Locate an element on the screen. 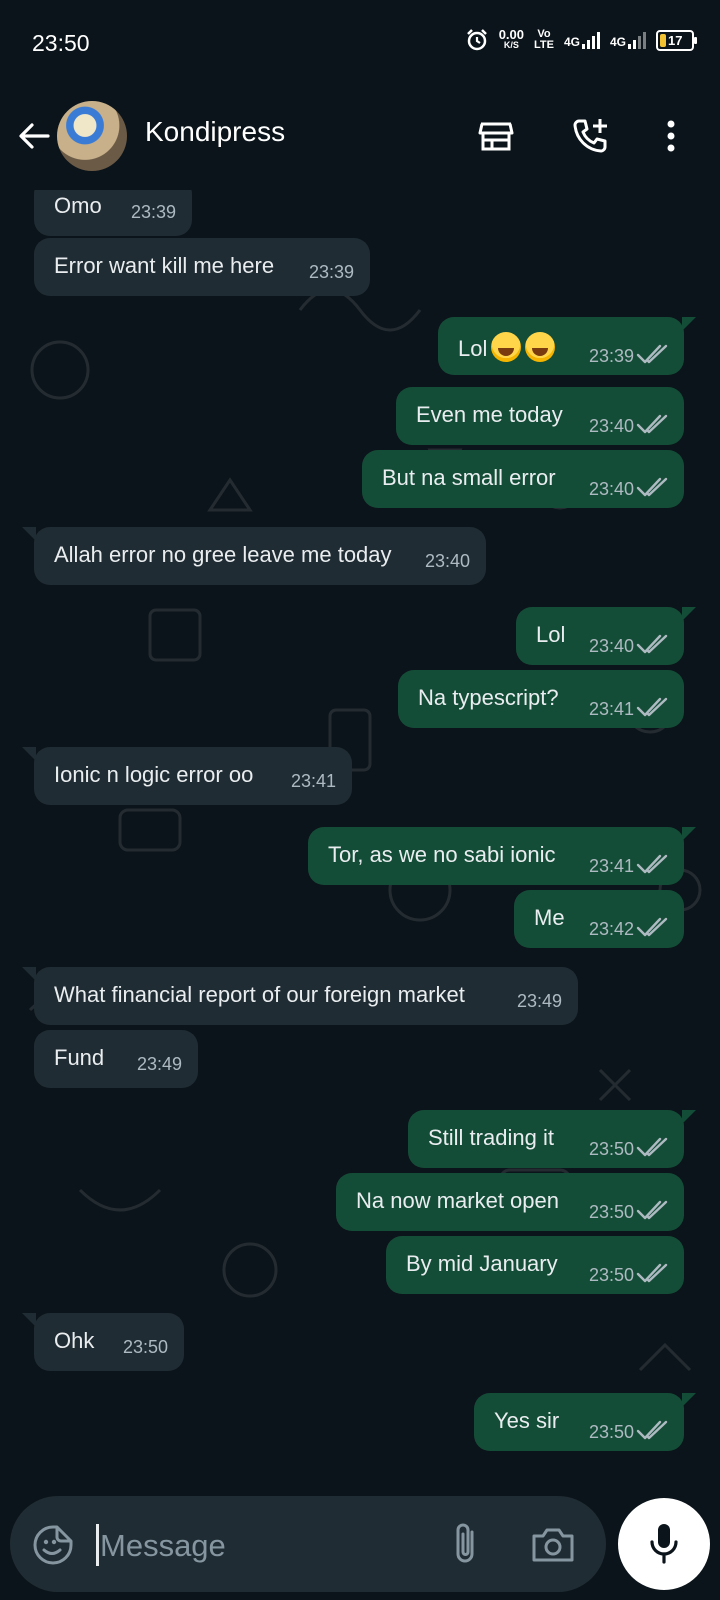  outgoing-message: Even me today 23:40 is located at coordinates (540, 416).